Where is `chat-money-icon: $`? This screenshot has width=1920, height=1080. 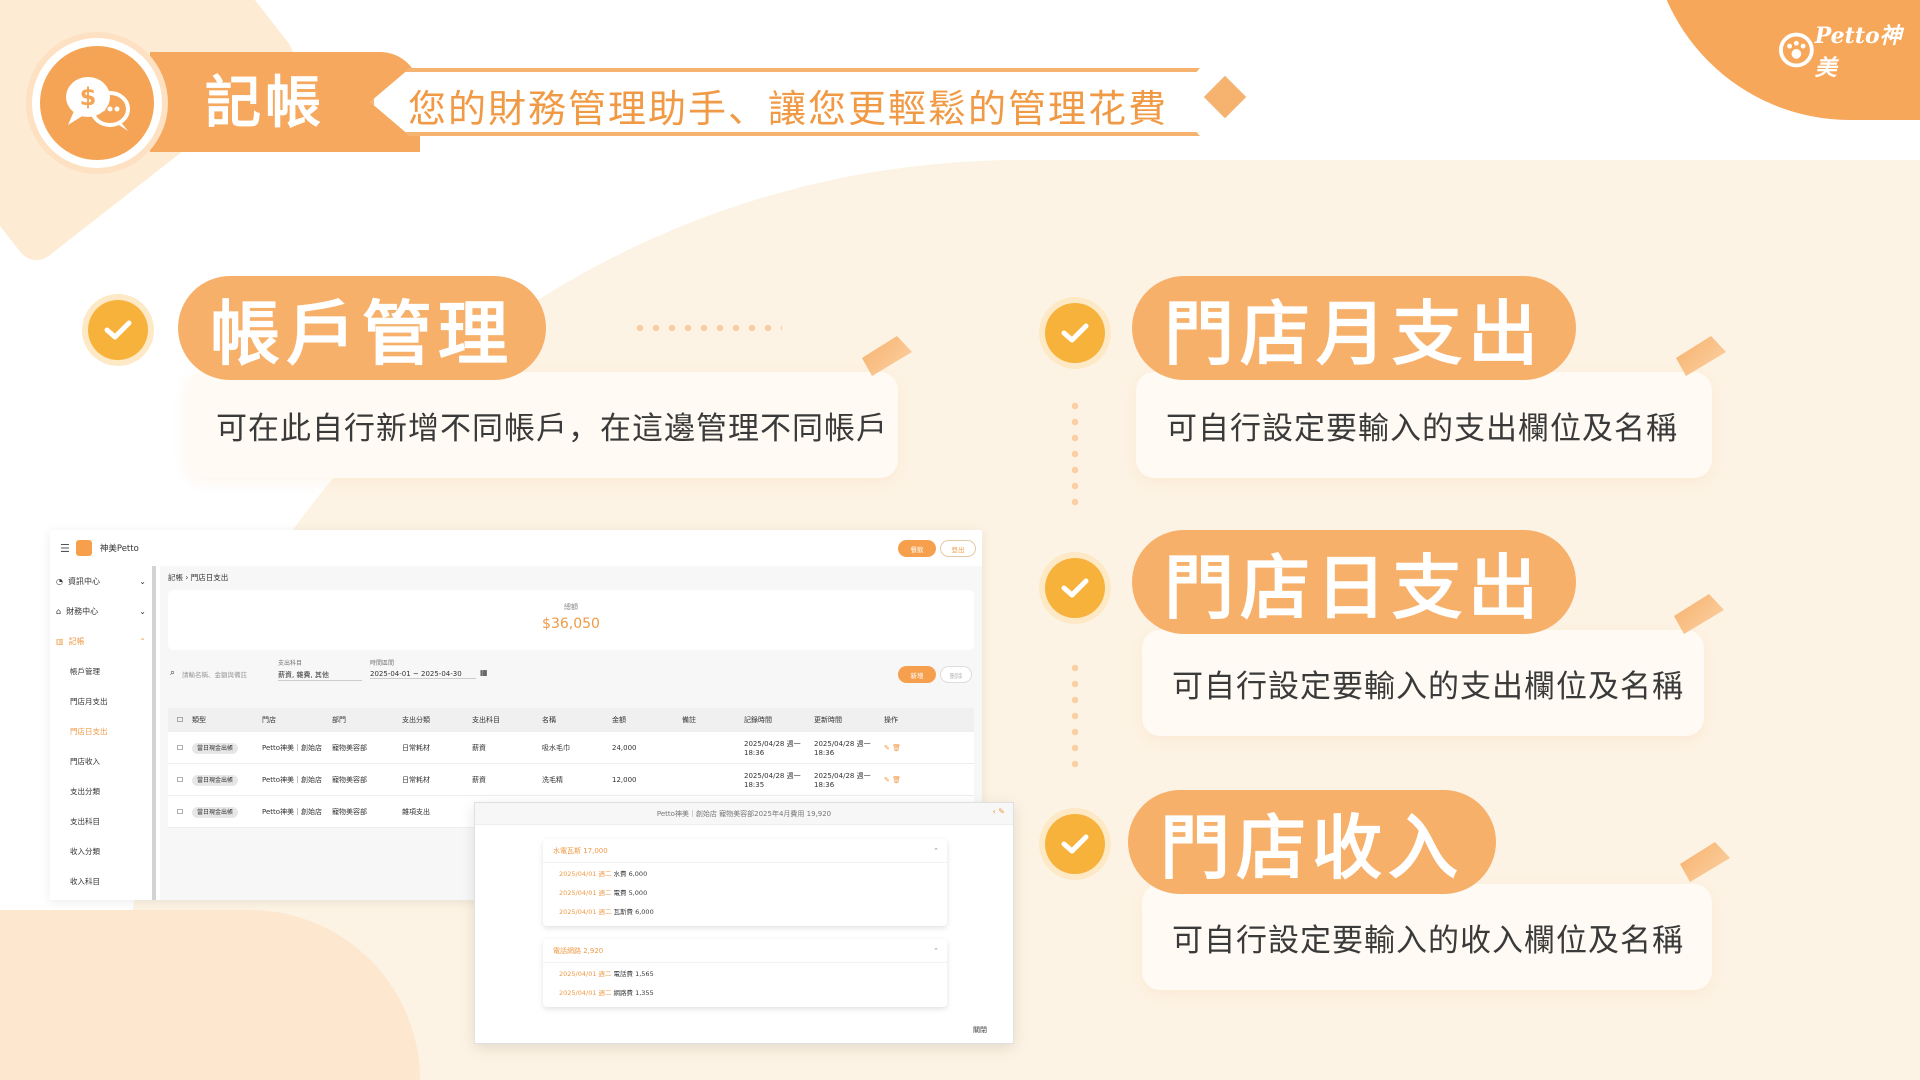
chat-money-icon: $ is located at coordinates (98, 104).